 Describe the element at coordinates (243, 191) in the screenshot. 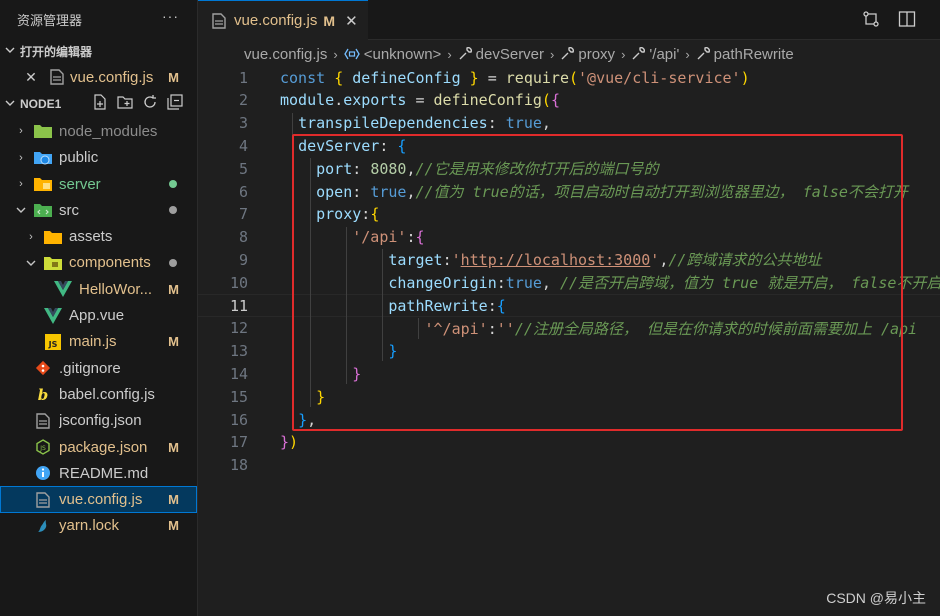

I see `line-number: 6` at that location.